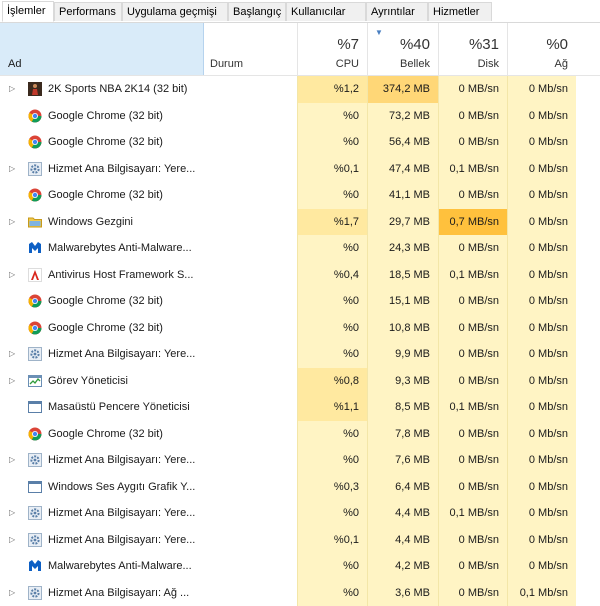 The height and width of the screenshot is (606, 600). I want to click on process-memory: 7,8 MB, so click(402, 434).